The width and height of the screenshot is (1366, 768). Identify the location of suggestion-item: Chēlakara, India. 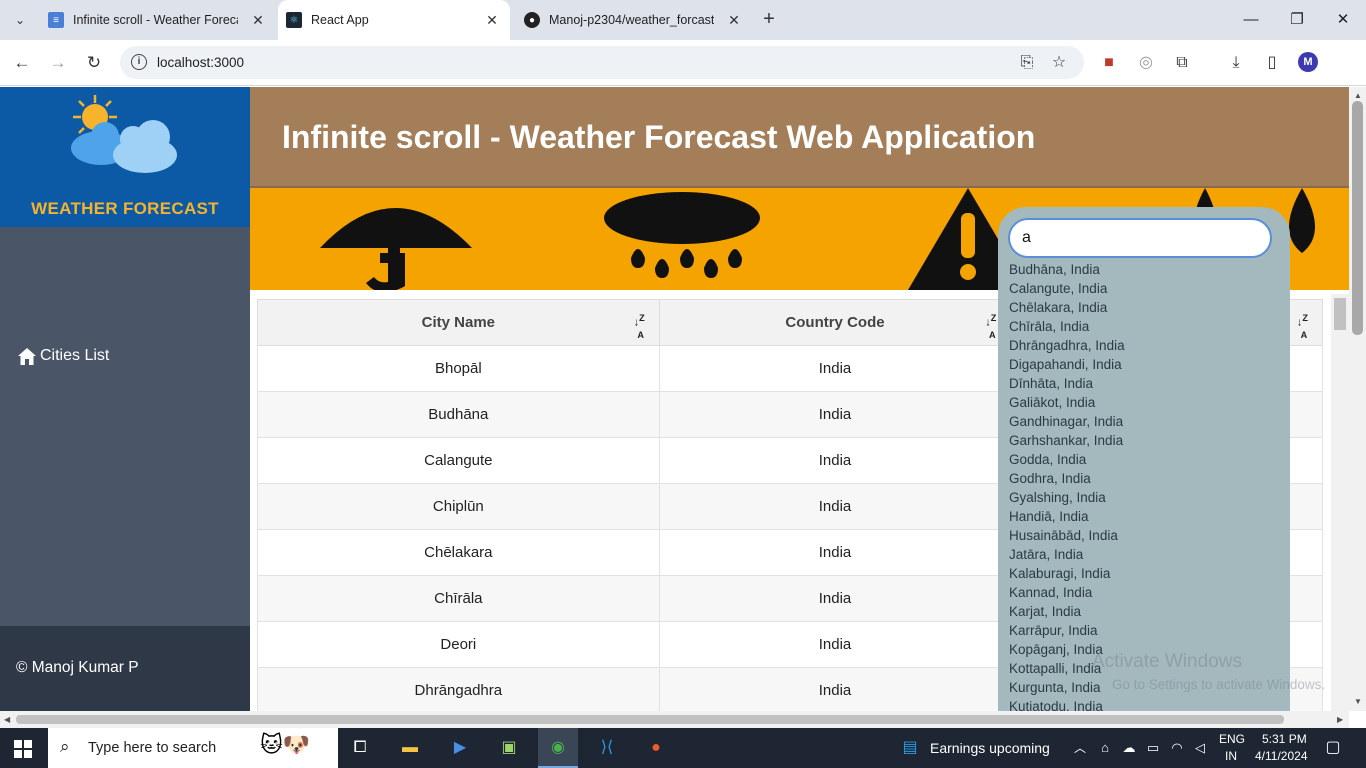
(1067, 307).